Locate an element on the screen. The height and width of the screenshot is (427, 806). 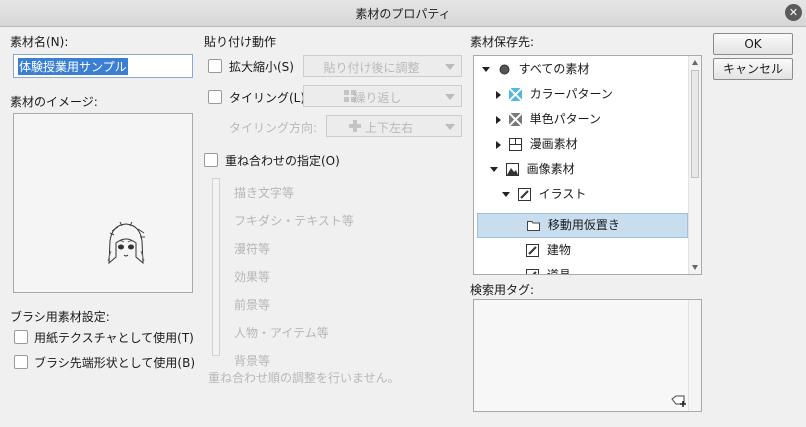
material-name-input: 体験授業用サンプル is located at coordinates (103, 66).